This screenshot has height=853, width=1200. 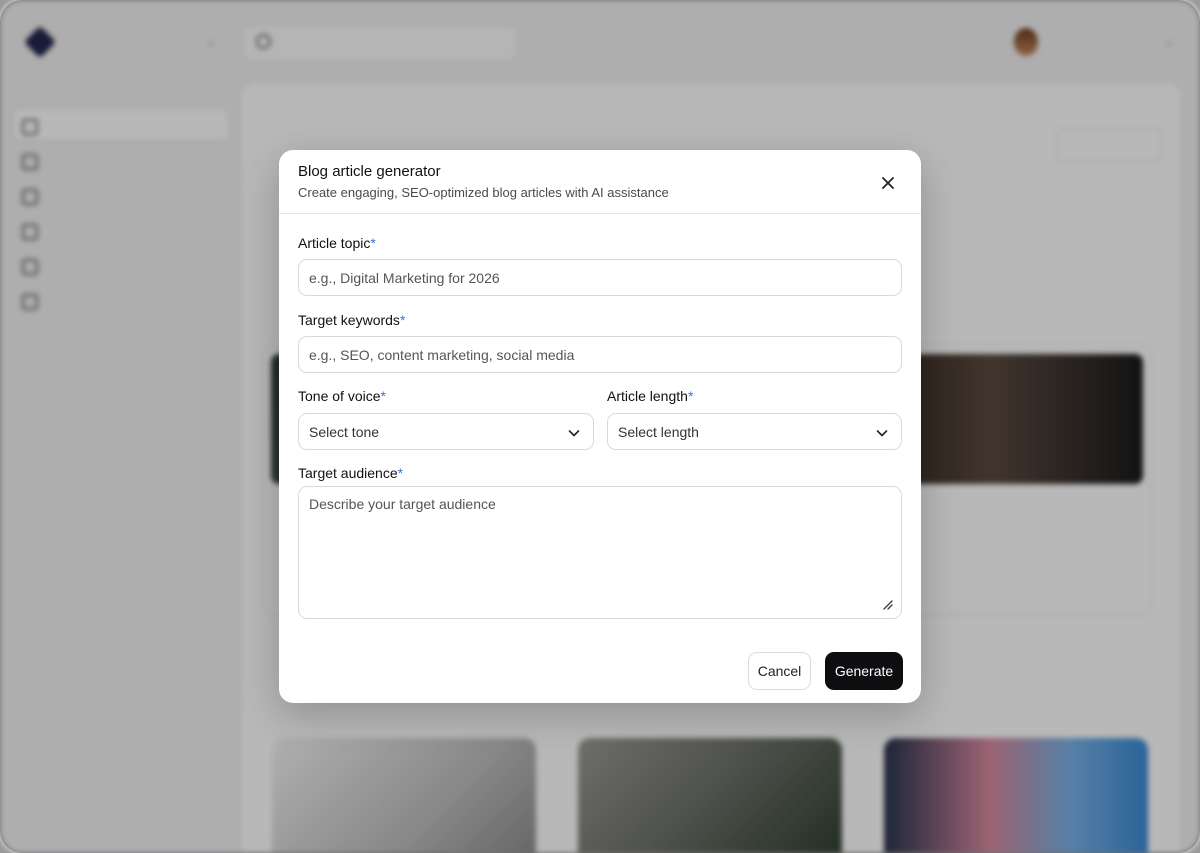 What do you see at coordinates (334, 243) in the screenshot?
I see `article-topic-label-text: Article topic` at bounding box center [334, 243].